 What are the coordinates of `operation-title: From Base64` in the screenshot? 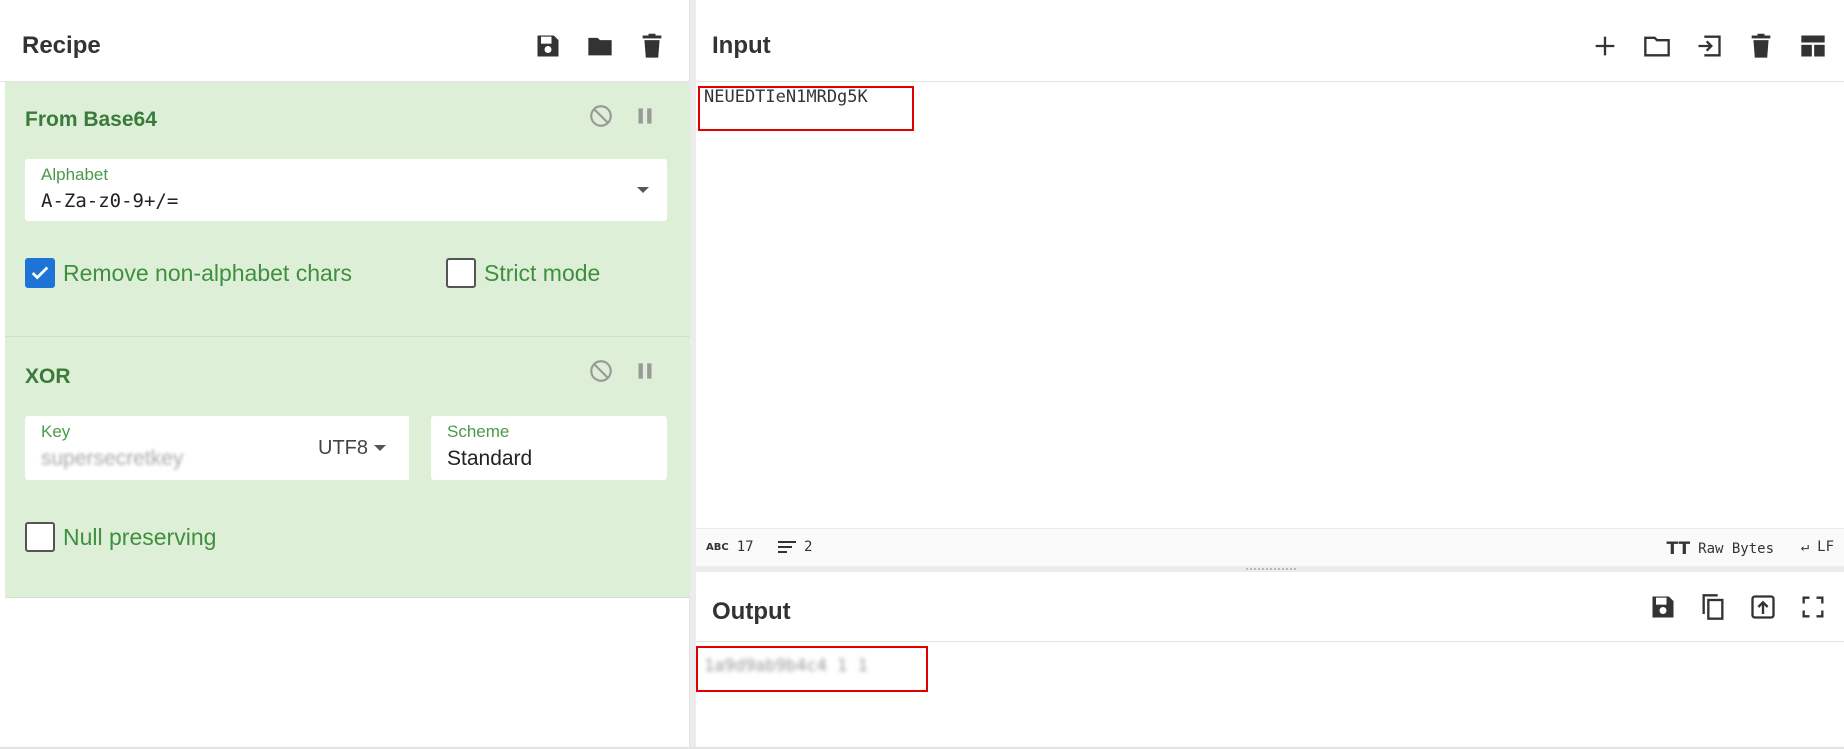 It's located at (91, 119).